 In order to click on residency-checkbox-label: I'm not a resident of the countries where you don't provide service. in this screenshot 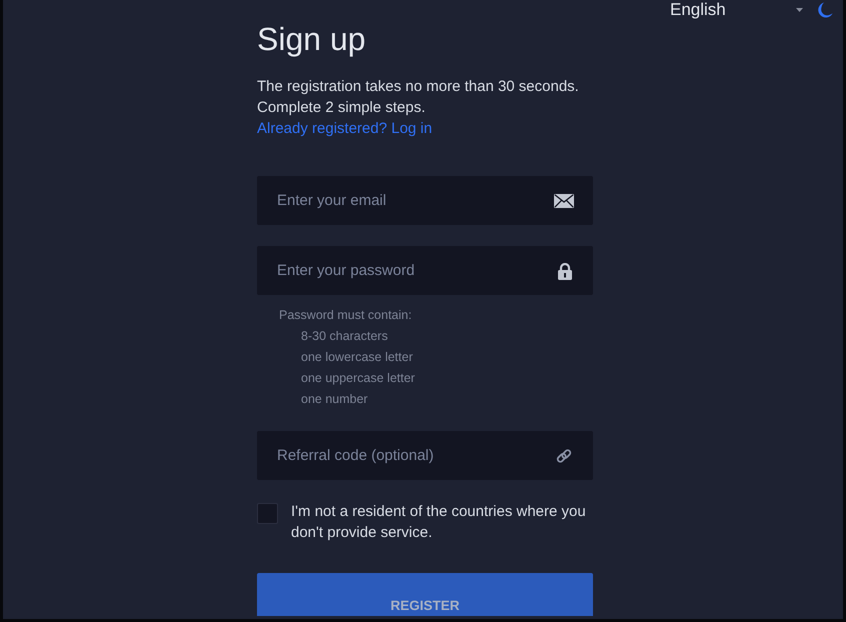, I will do `click(442, 522)`.